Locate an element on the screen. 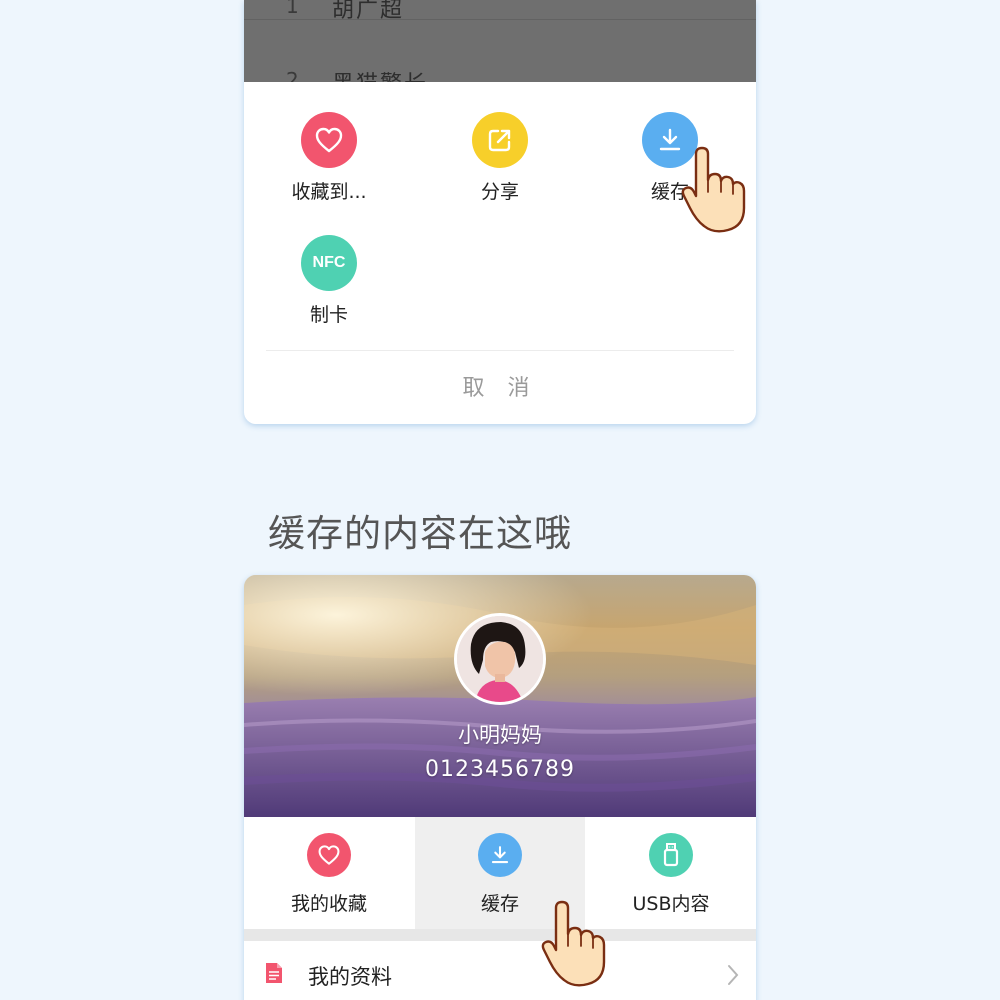 Image resolution: width=1000 pixels, height=1000 pixels. usb-content-tile: USB内容 is located at coordinates (671, 873).